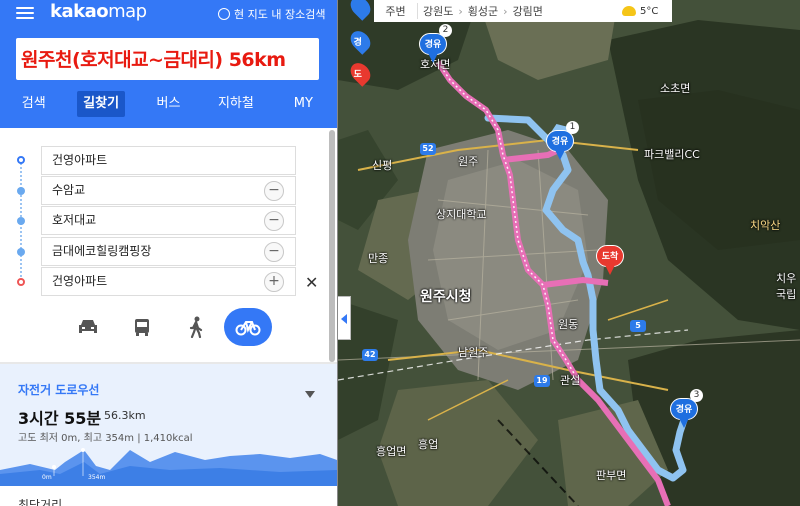  What do you see at coordinates (303, 104) in the screenshot?
I see `tab-my: MY` at bounding box center [303, 104].